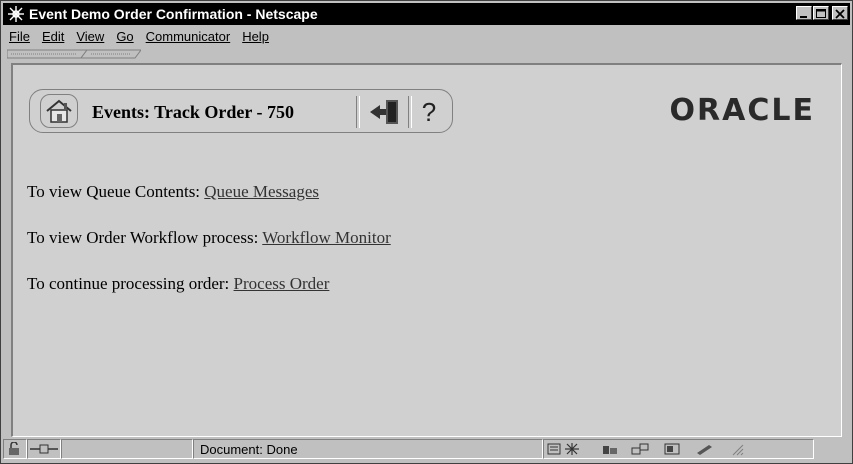 The image size is (853, 464). Describe the element at coordinates (116, 191) in the screenshot. I see `queue-contents-label: To view Queue Contents:` at that location.